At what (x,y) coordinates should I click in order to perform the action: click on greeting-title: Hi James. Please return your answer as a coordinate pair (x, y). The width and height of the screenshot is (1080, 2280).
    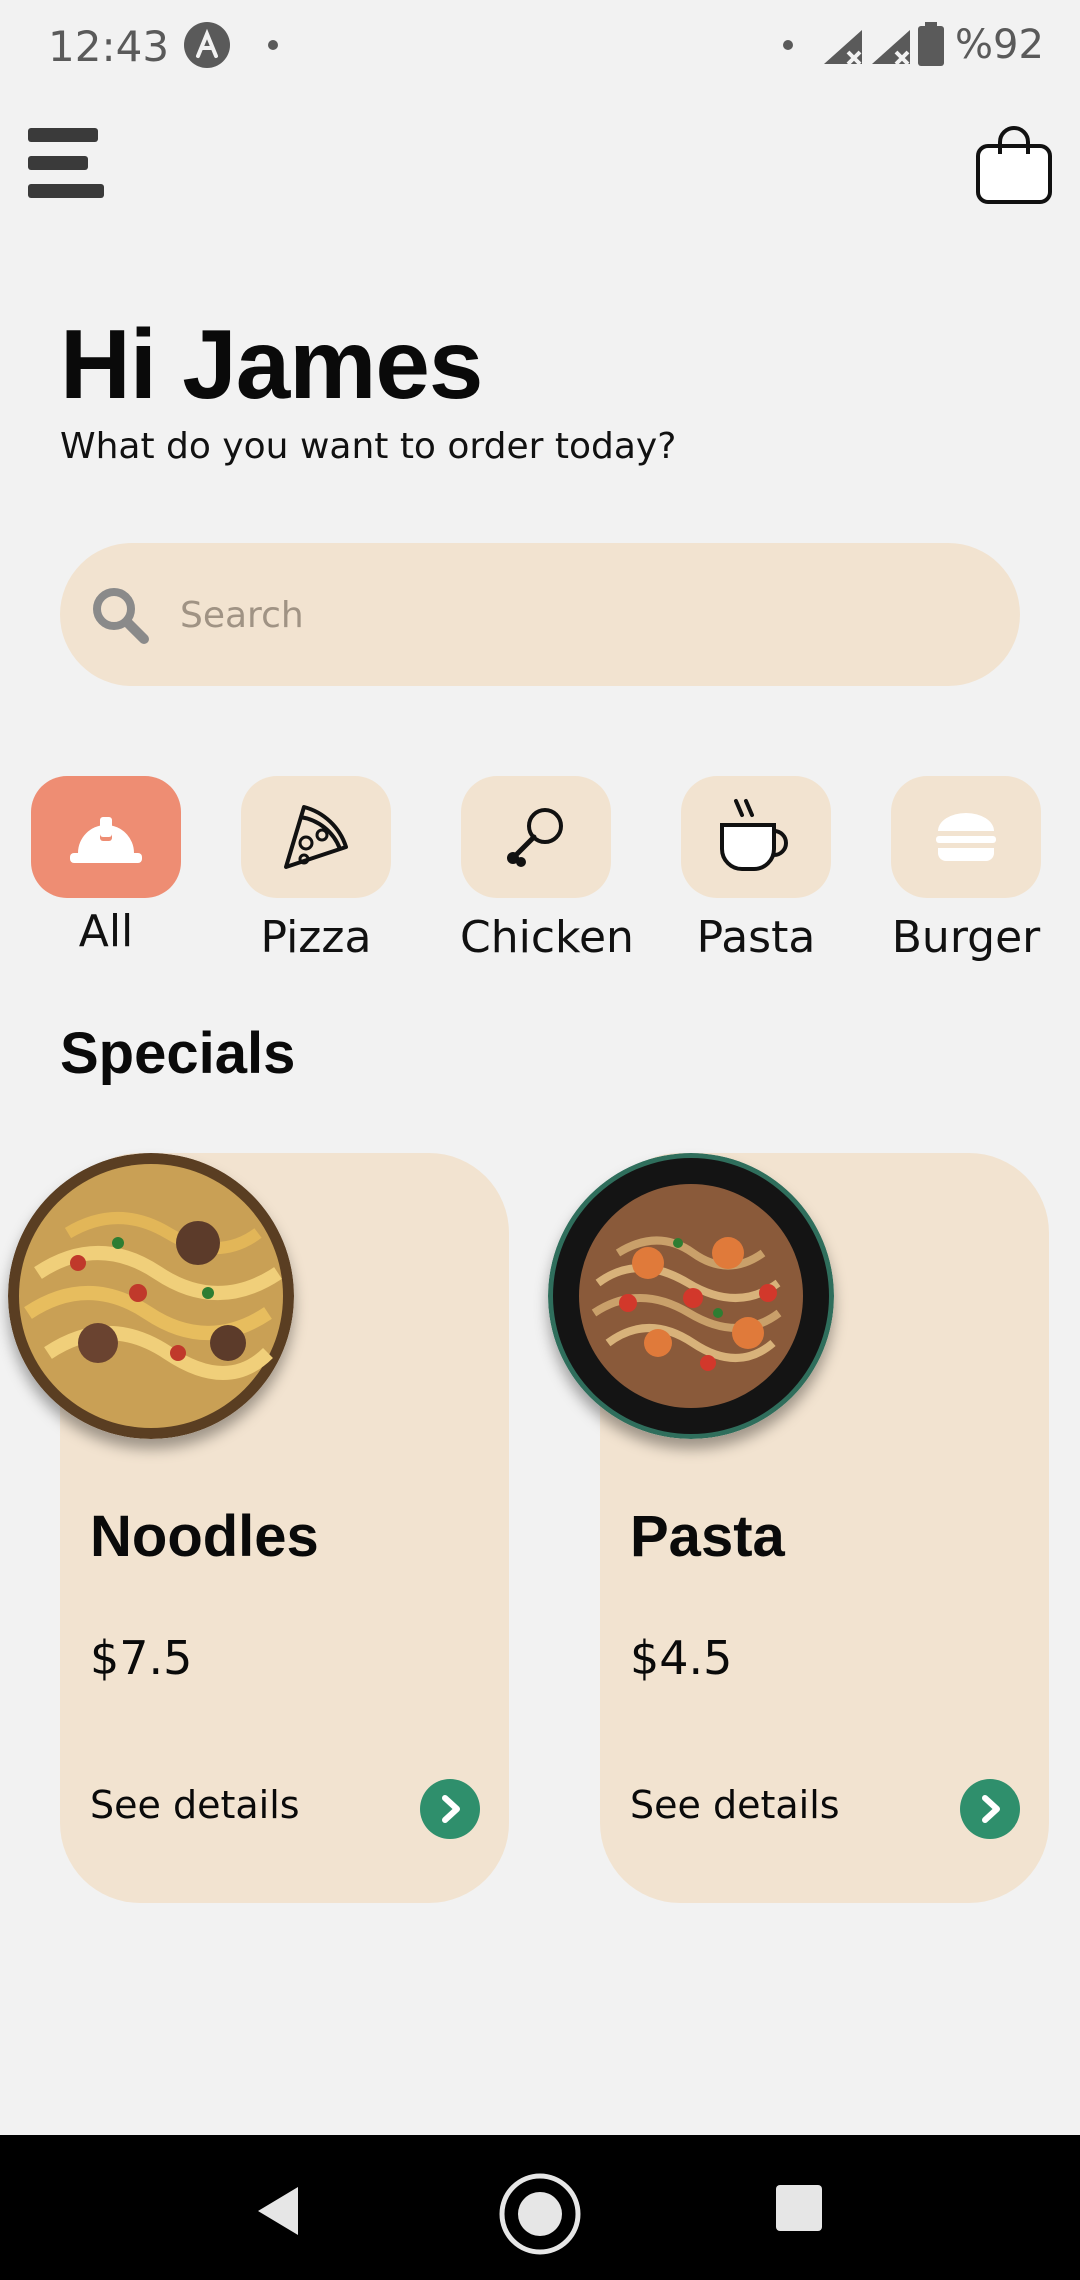
    Looking at the image, I should click on (271, 364).